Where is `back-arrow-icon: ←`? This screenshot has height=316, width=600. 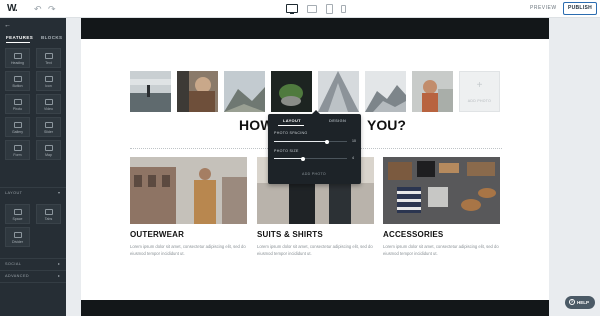
back-arrow-icon: ← is located at coordinates (7, 25).